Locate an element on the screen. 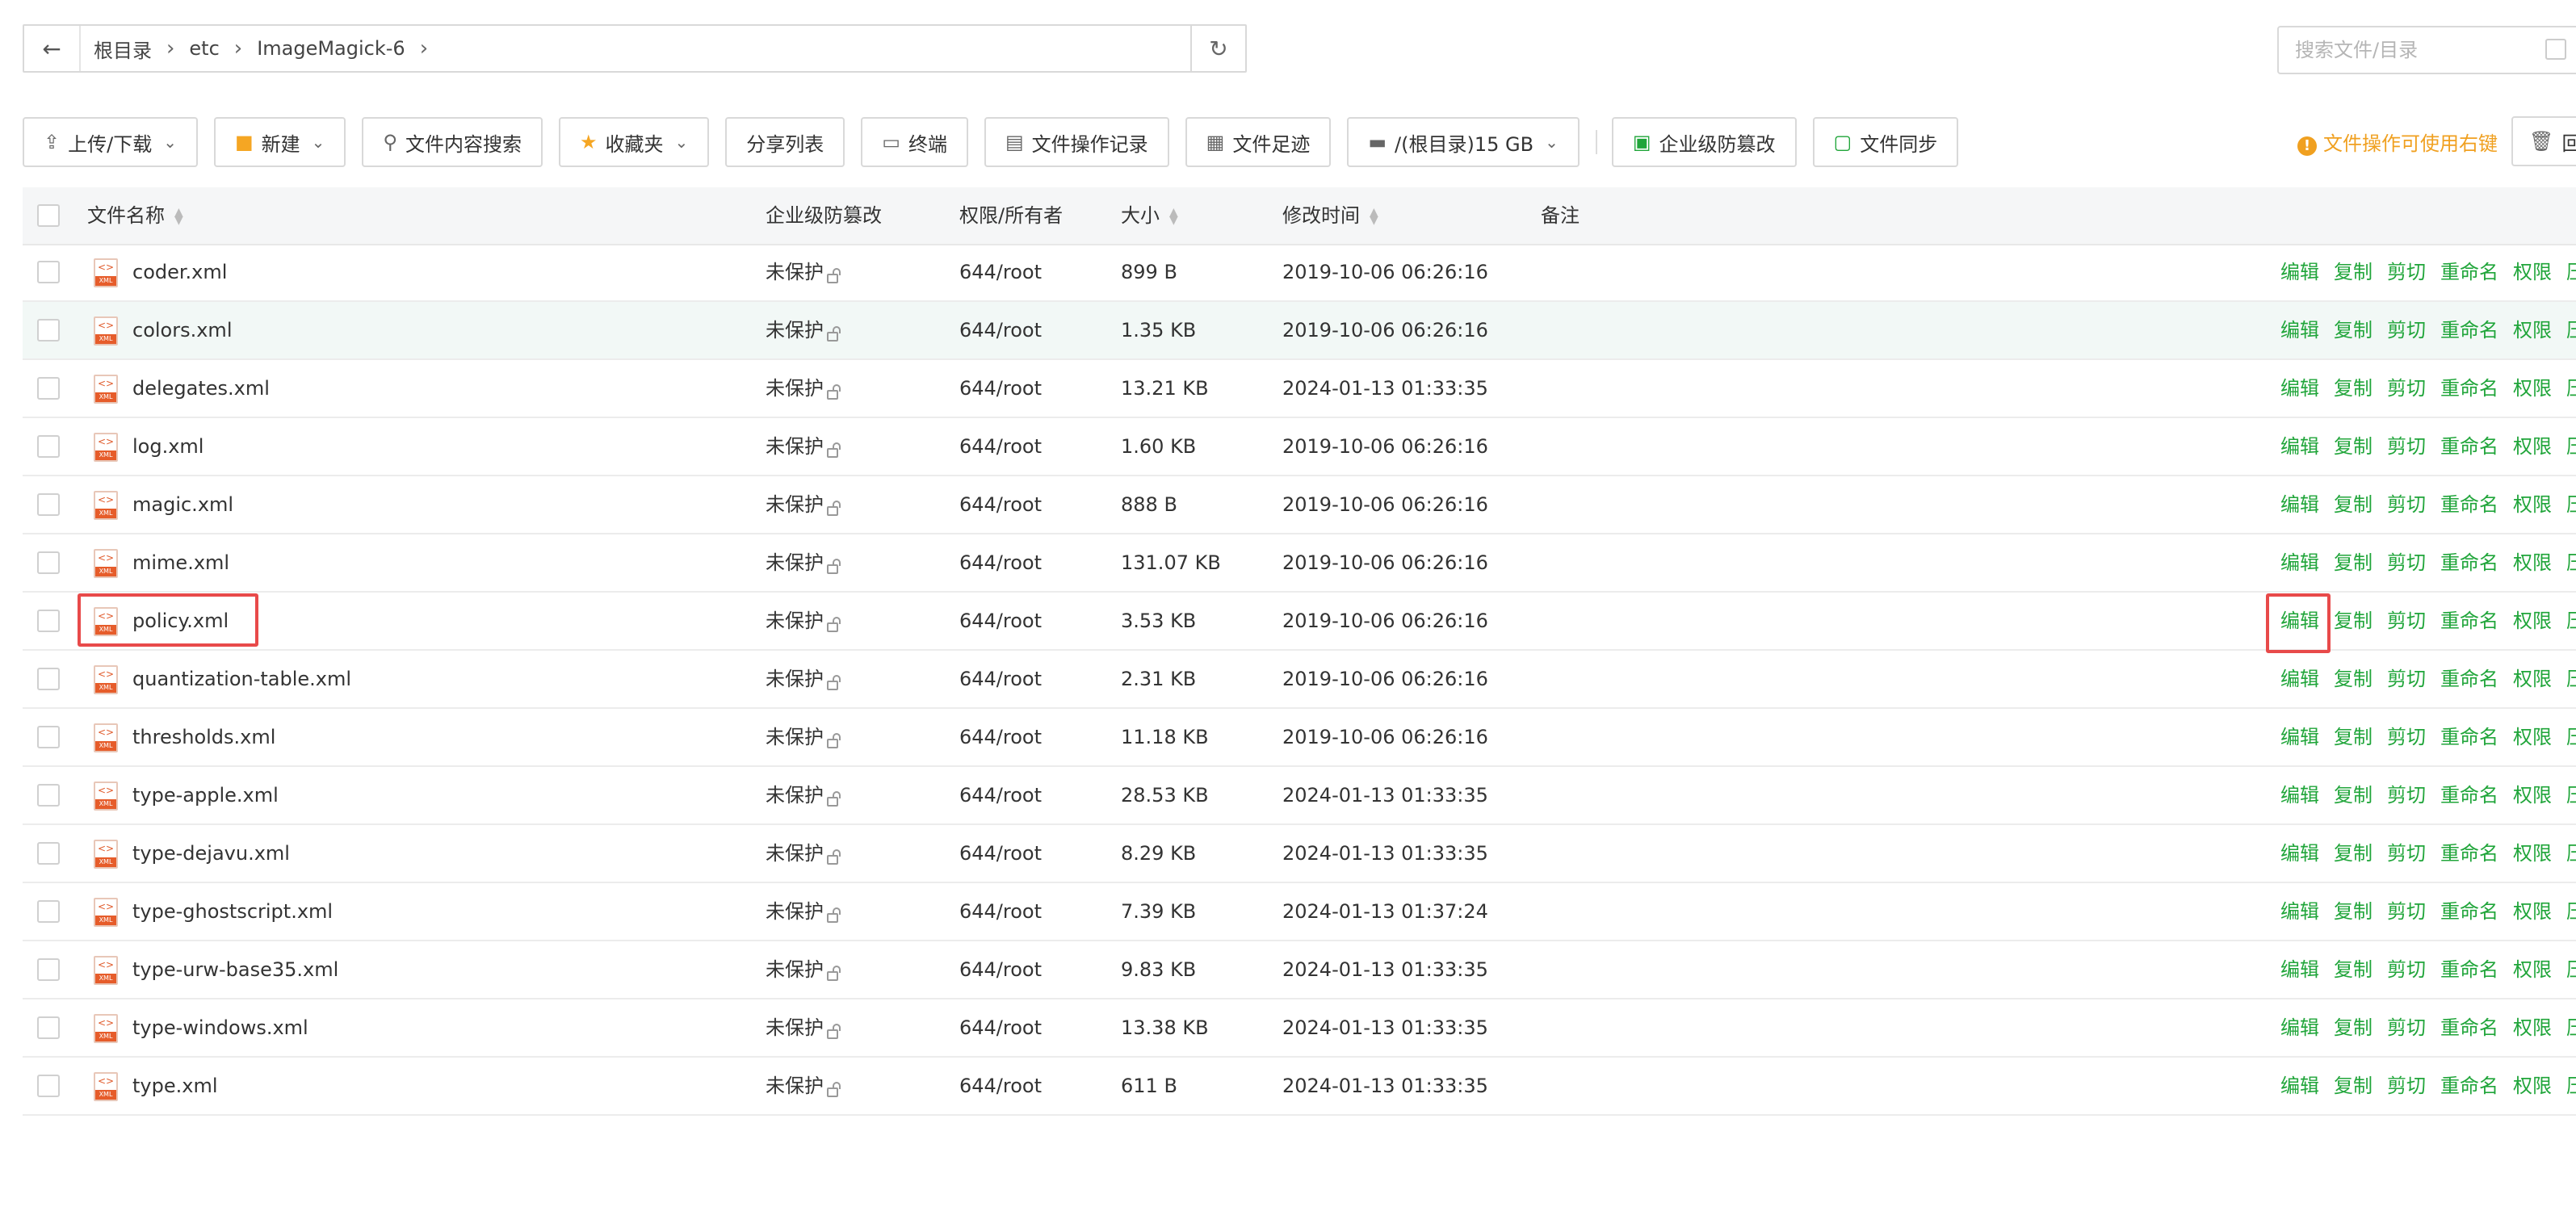 Image resolution: width=2576 pixels, height=1232 pixels. op-log-button: ▤ 文件操作记录 is located at coordinates (1076, 142).